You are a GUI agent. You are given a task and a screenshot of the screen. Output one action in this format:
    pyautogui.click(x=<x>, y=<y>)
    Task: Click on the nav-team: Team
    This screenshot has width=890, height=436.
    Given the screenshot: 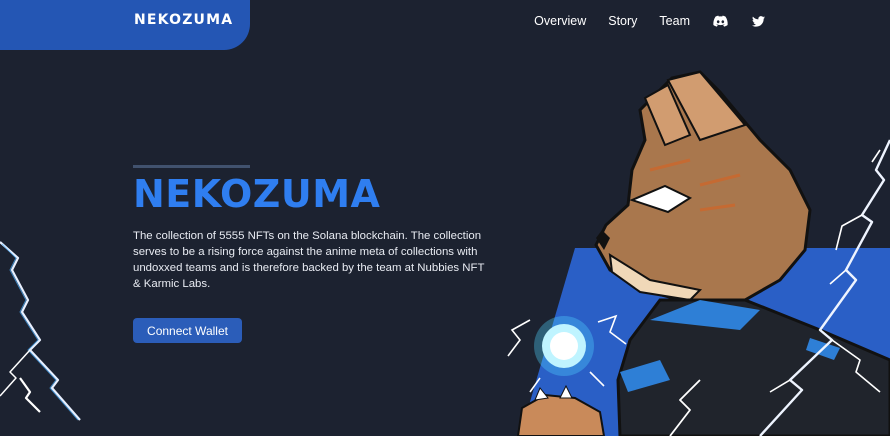 What is the action you would take?
    pyautogui.click(x=674, y=21)
    